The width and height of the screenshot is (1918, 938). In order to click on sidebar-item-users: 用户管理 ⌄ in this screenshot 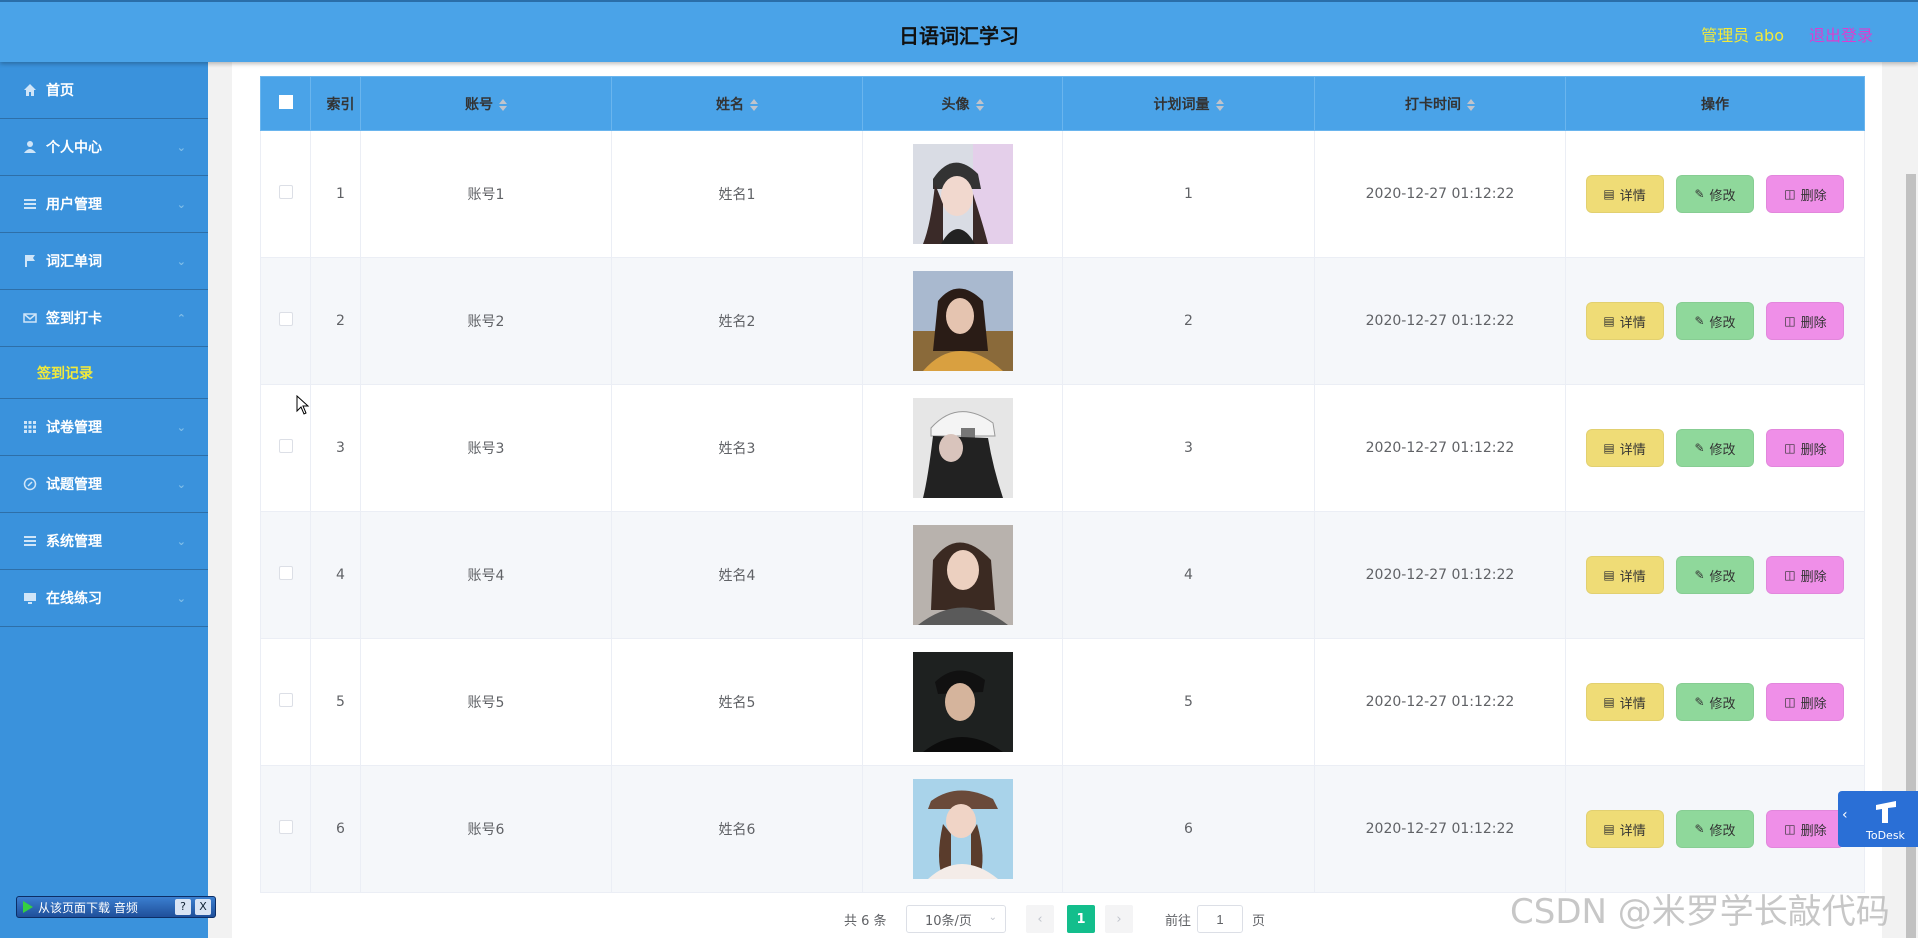, I will do `click(104, 204)`.